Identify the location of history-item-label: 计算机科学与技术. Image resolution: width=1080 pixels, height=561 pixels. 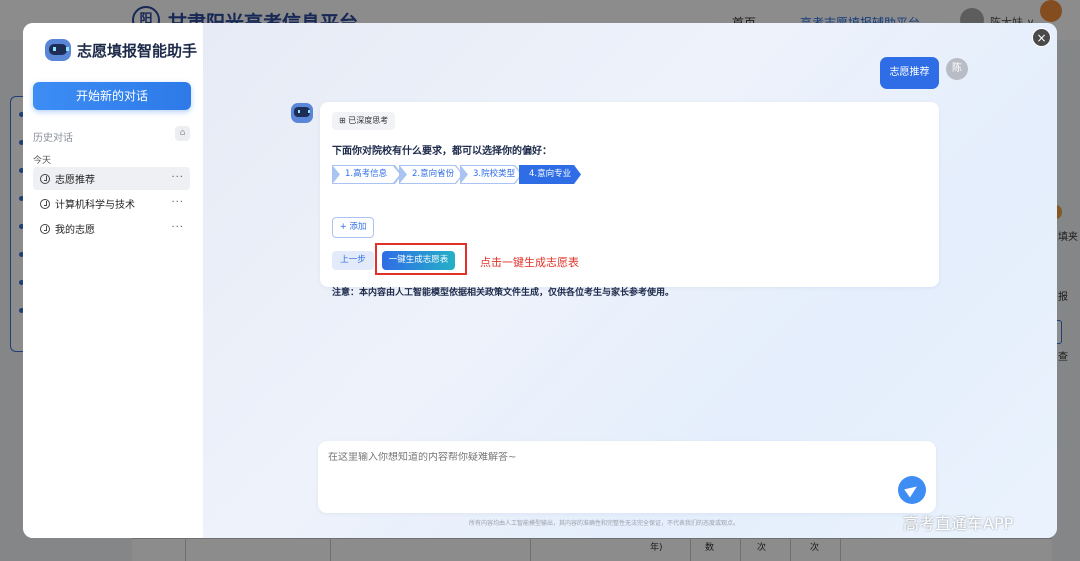
(95, 205).